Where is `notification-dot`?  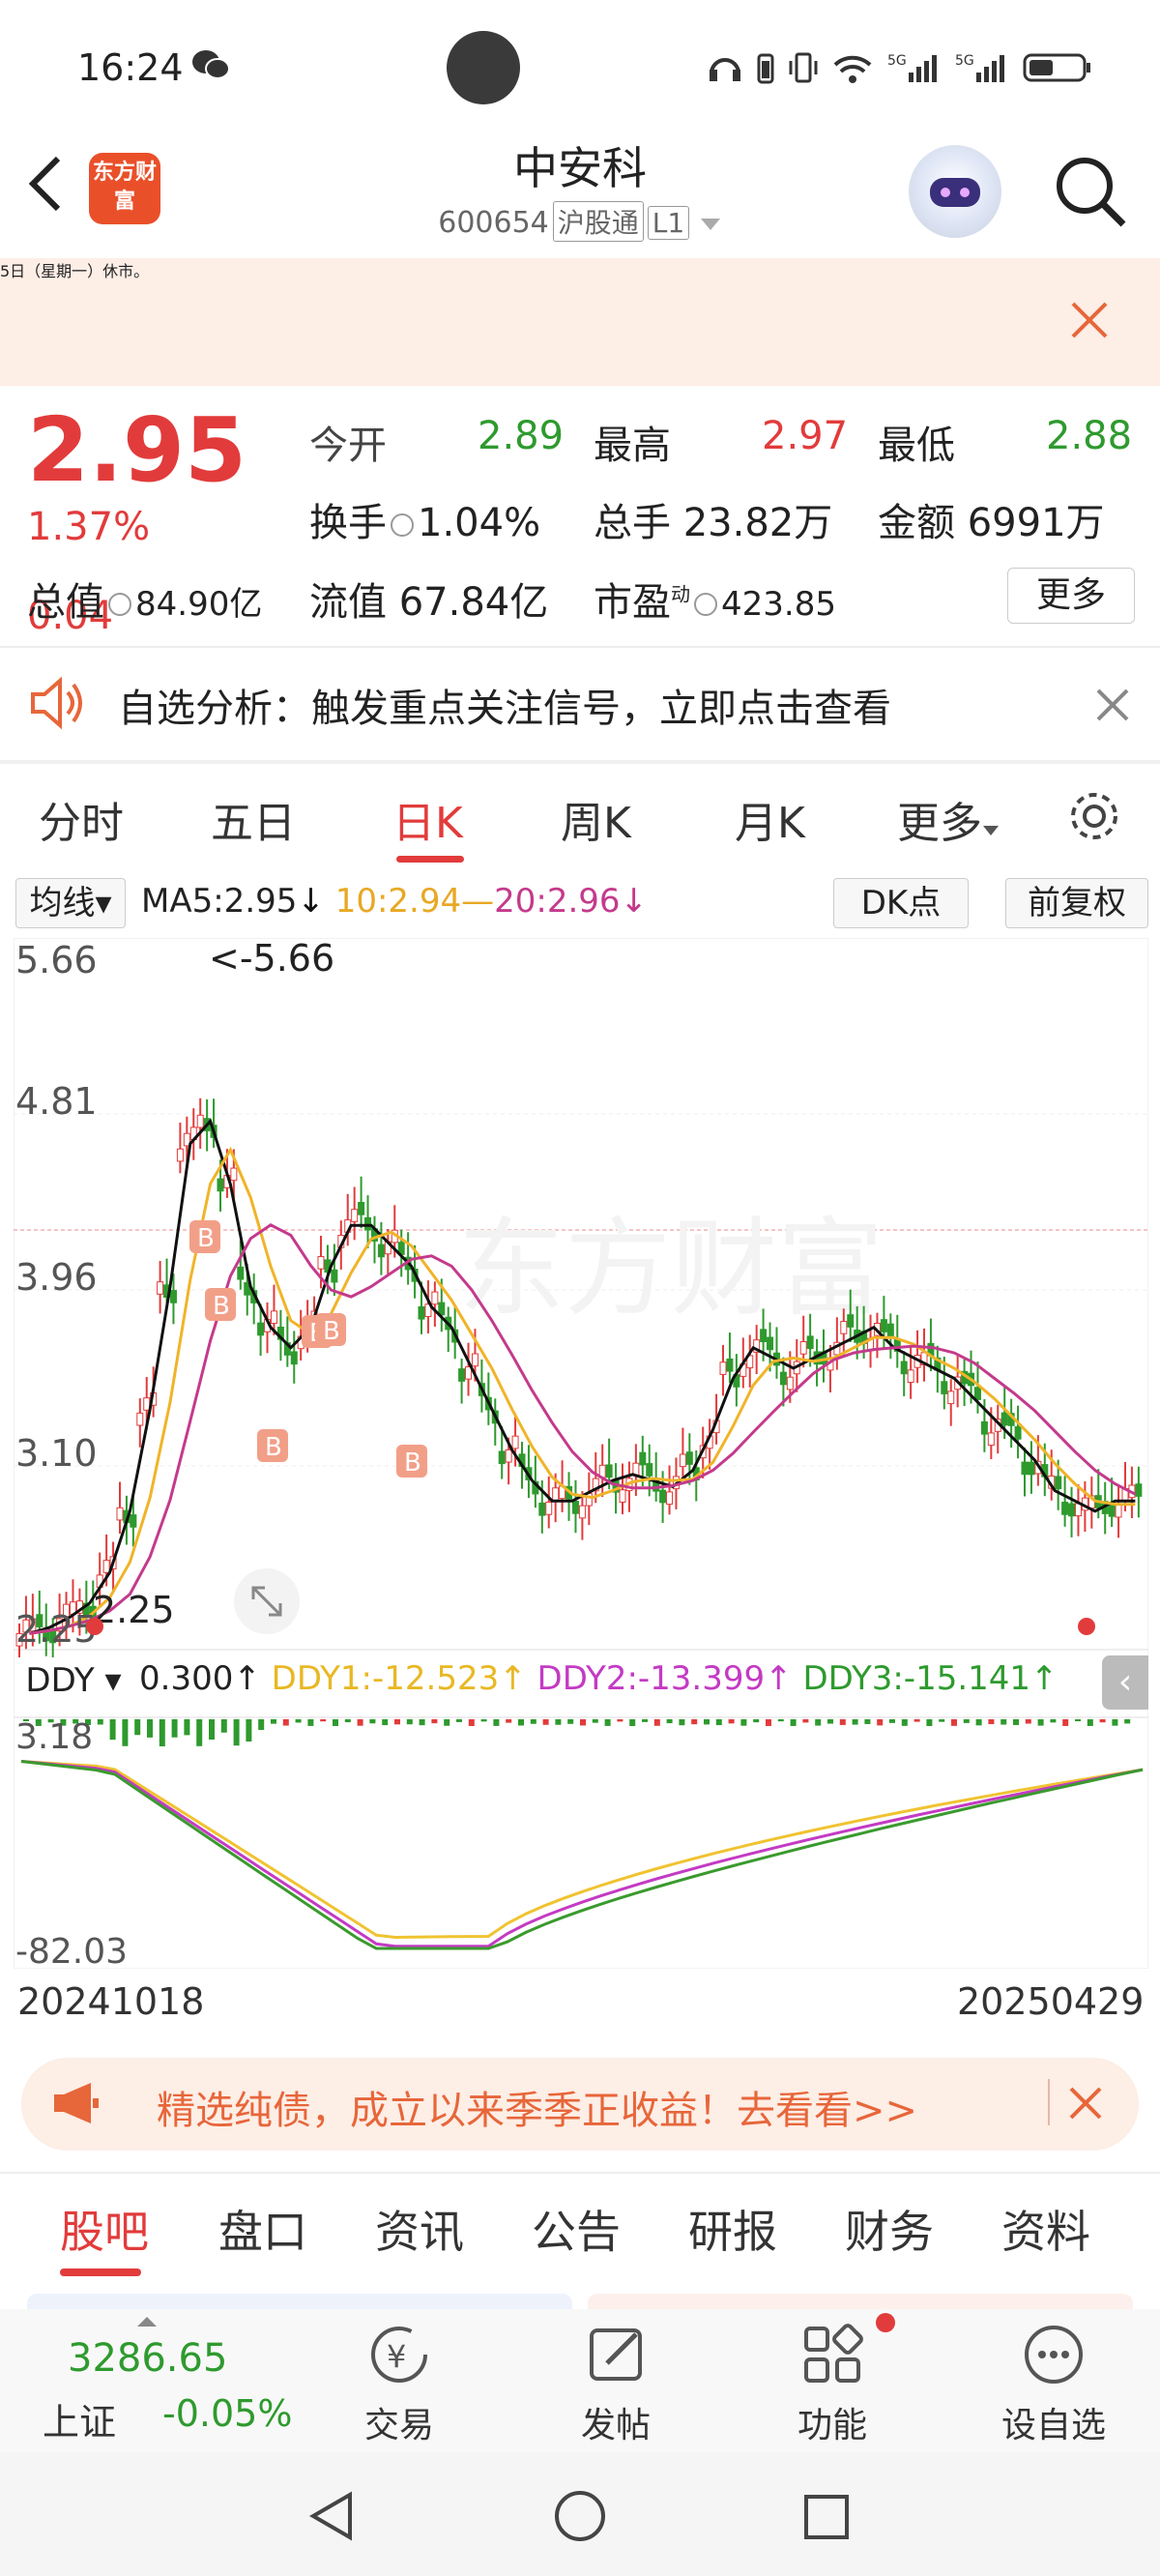 notification-dot is located at coordinates (885, 2322).